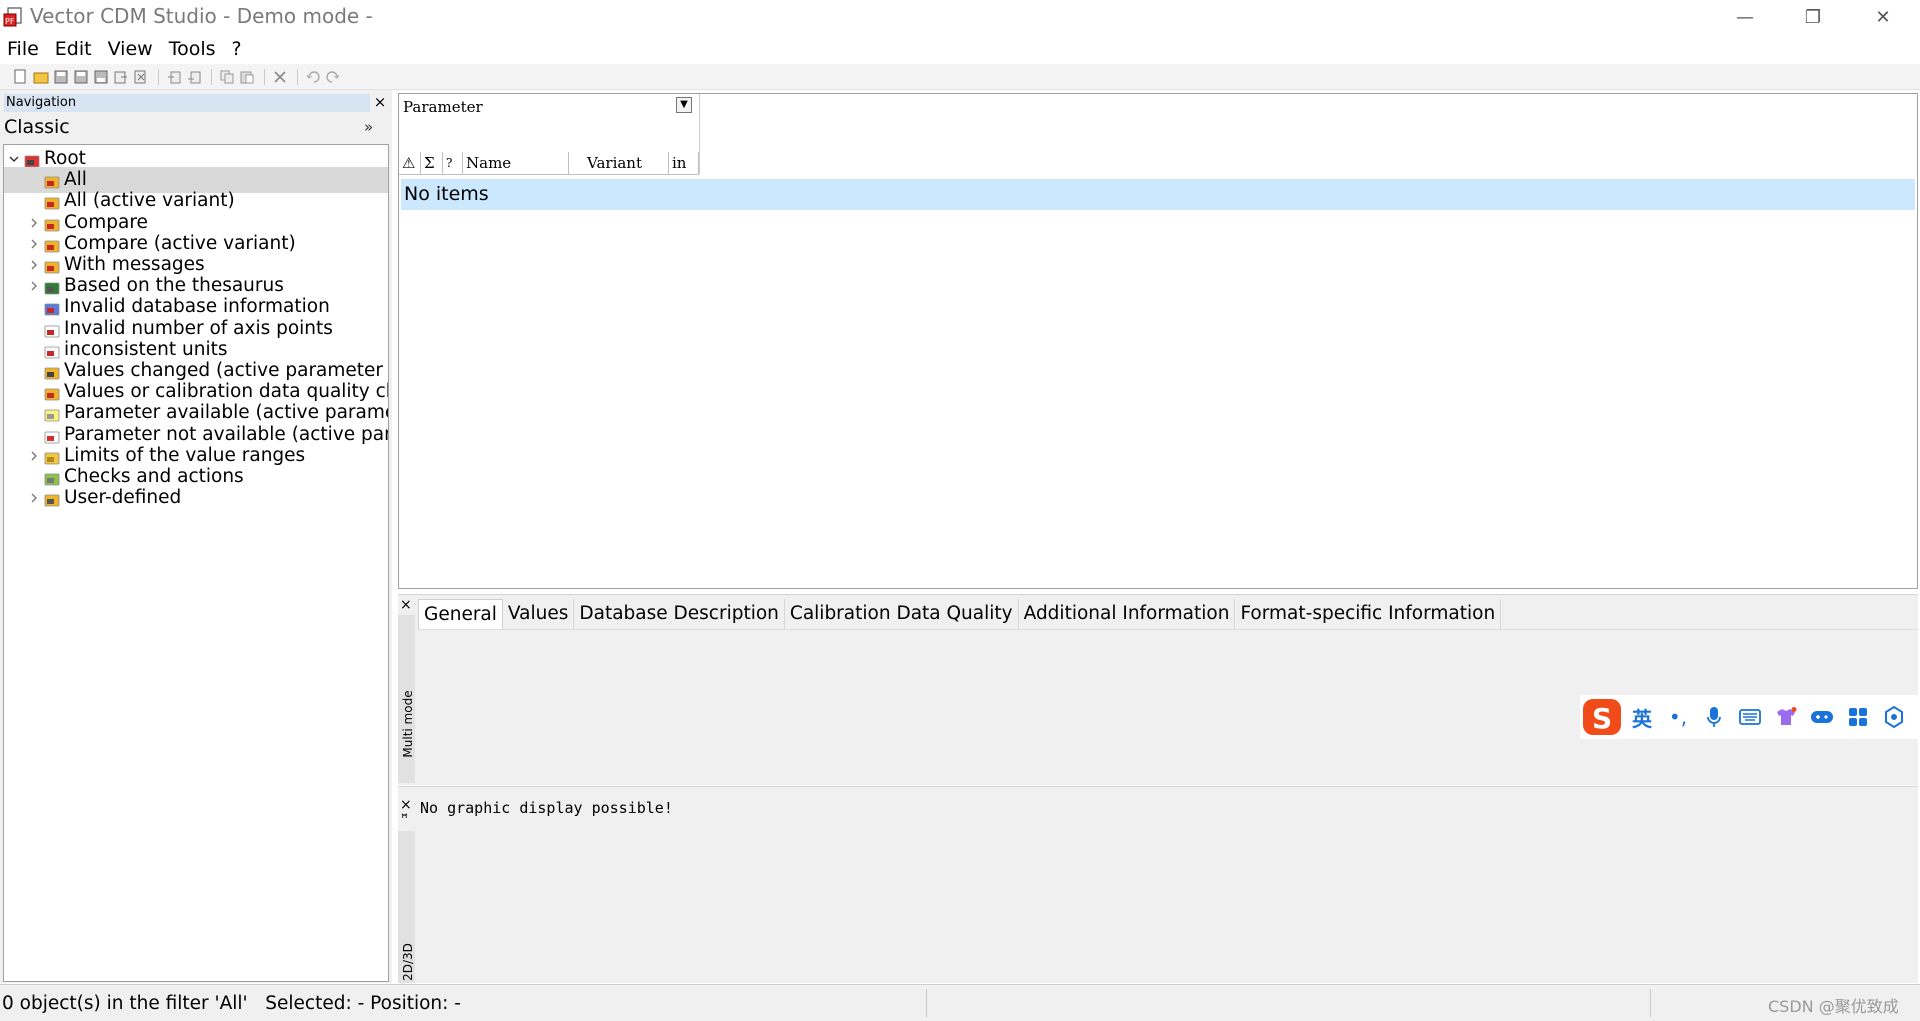 Image resolution: width=1920 pixels, height=1021 pixels. What do you see at coordinates (37, 127) in the screenshot?
I see `navigation-view-label: Classic` at bounding box center [37, 127].